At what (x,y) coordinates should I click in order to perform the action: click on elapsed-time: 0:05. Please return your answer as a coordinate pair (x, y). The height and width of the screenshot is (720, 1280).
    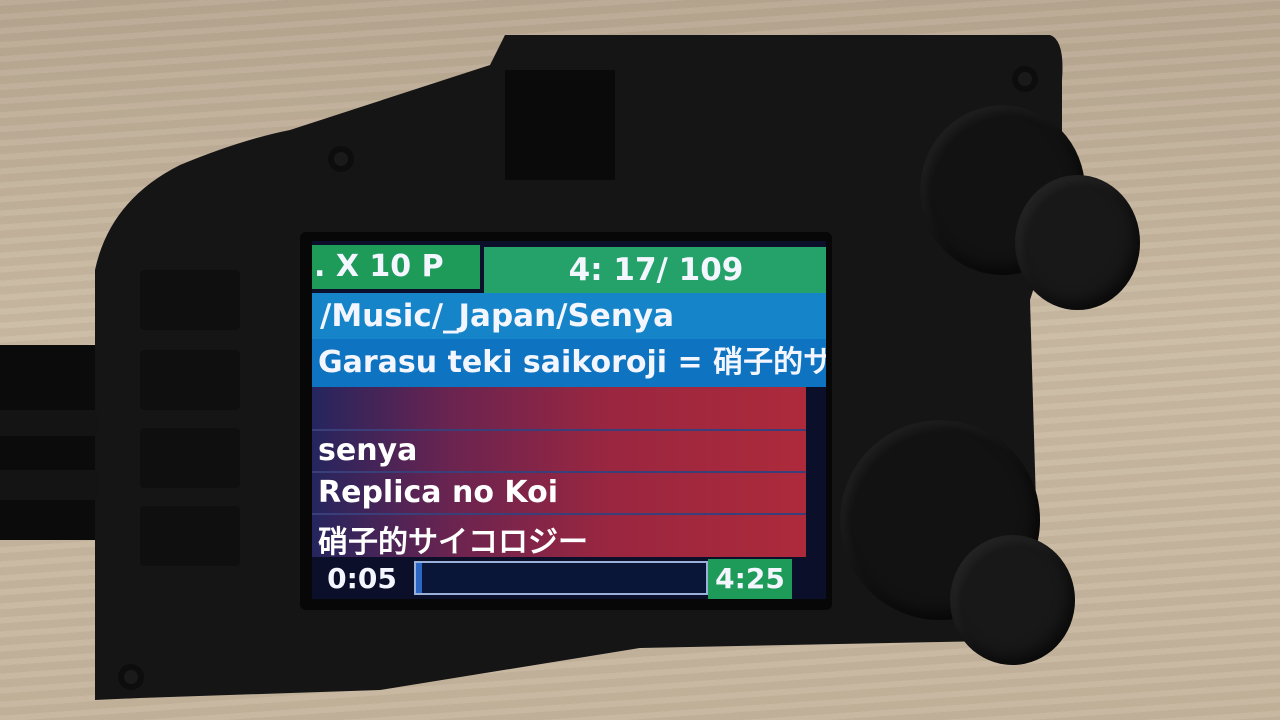
    Looking at the image, I should click on (362, 578).